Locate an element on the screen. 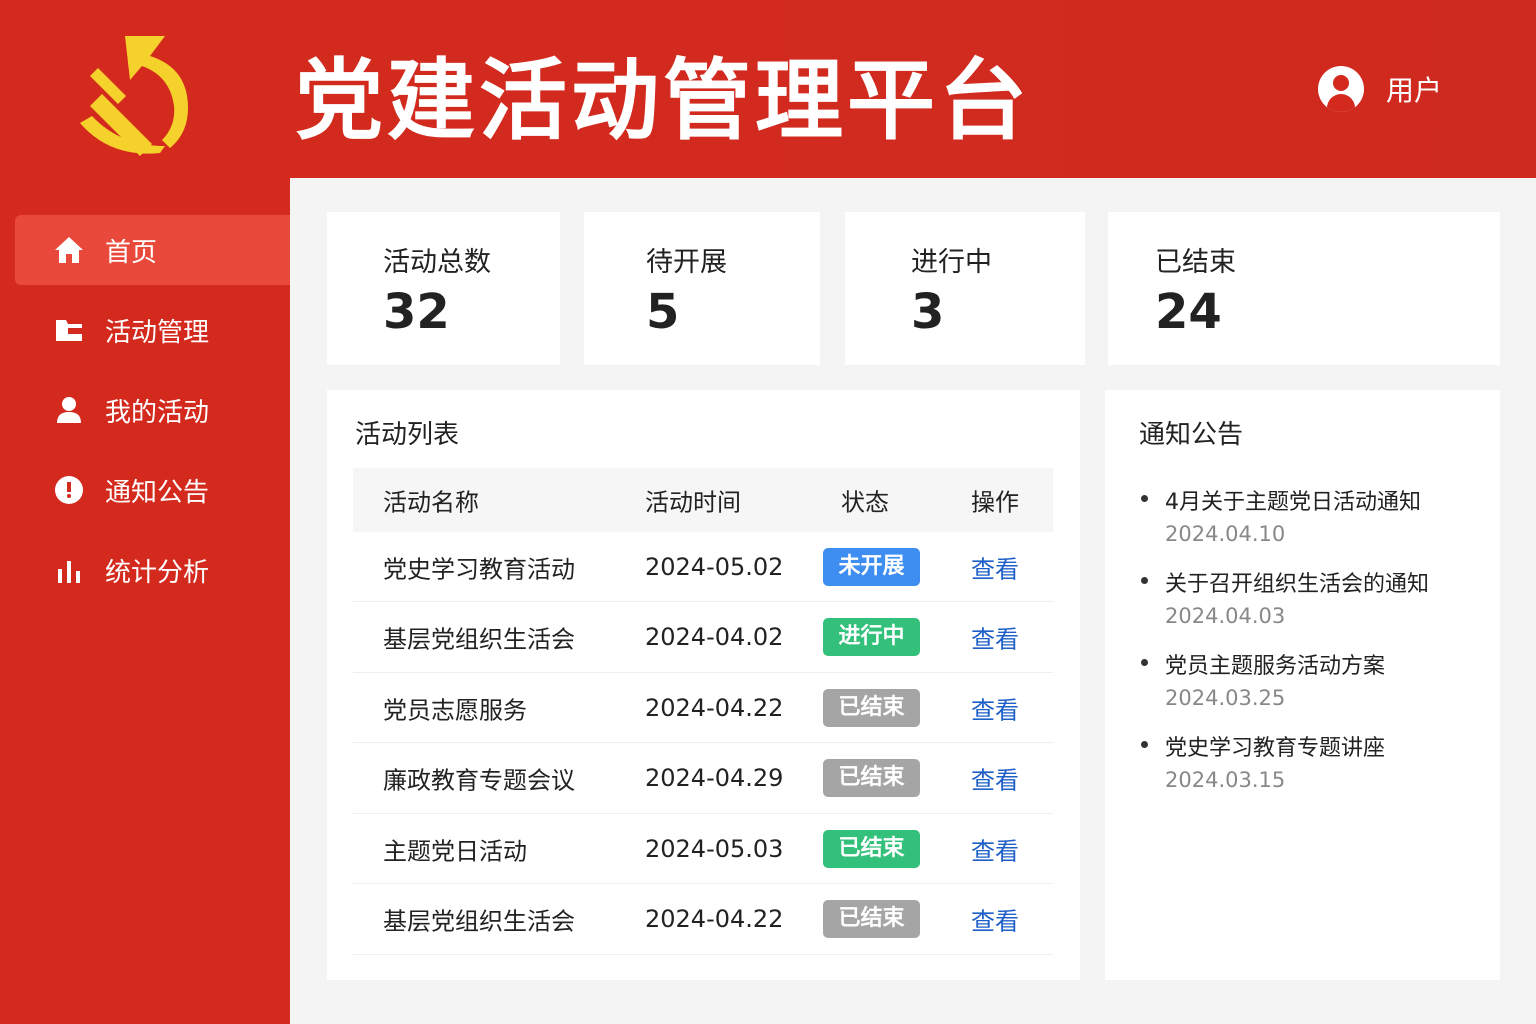 The width and height of the screenshot is (1536, 1024). status-badge: 进行中 is located at coordinates (871, 637).